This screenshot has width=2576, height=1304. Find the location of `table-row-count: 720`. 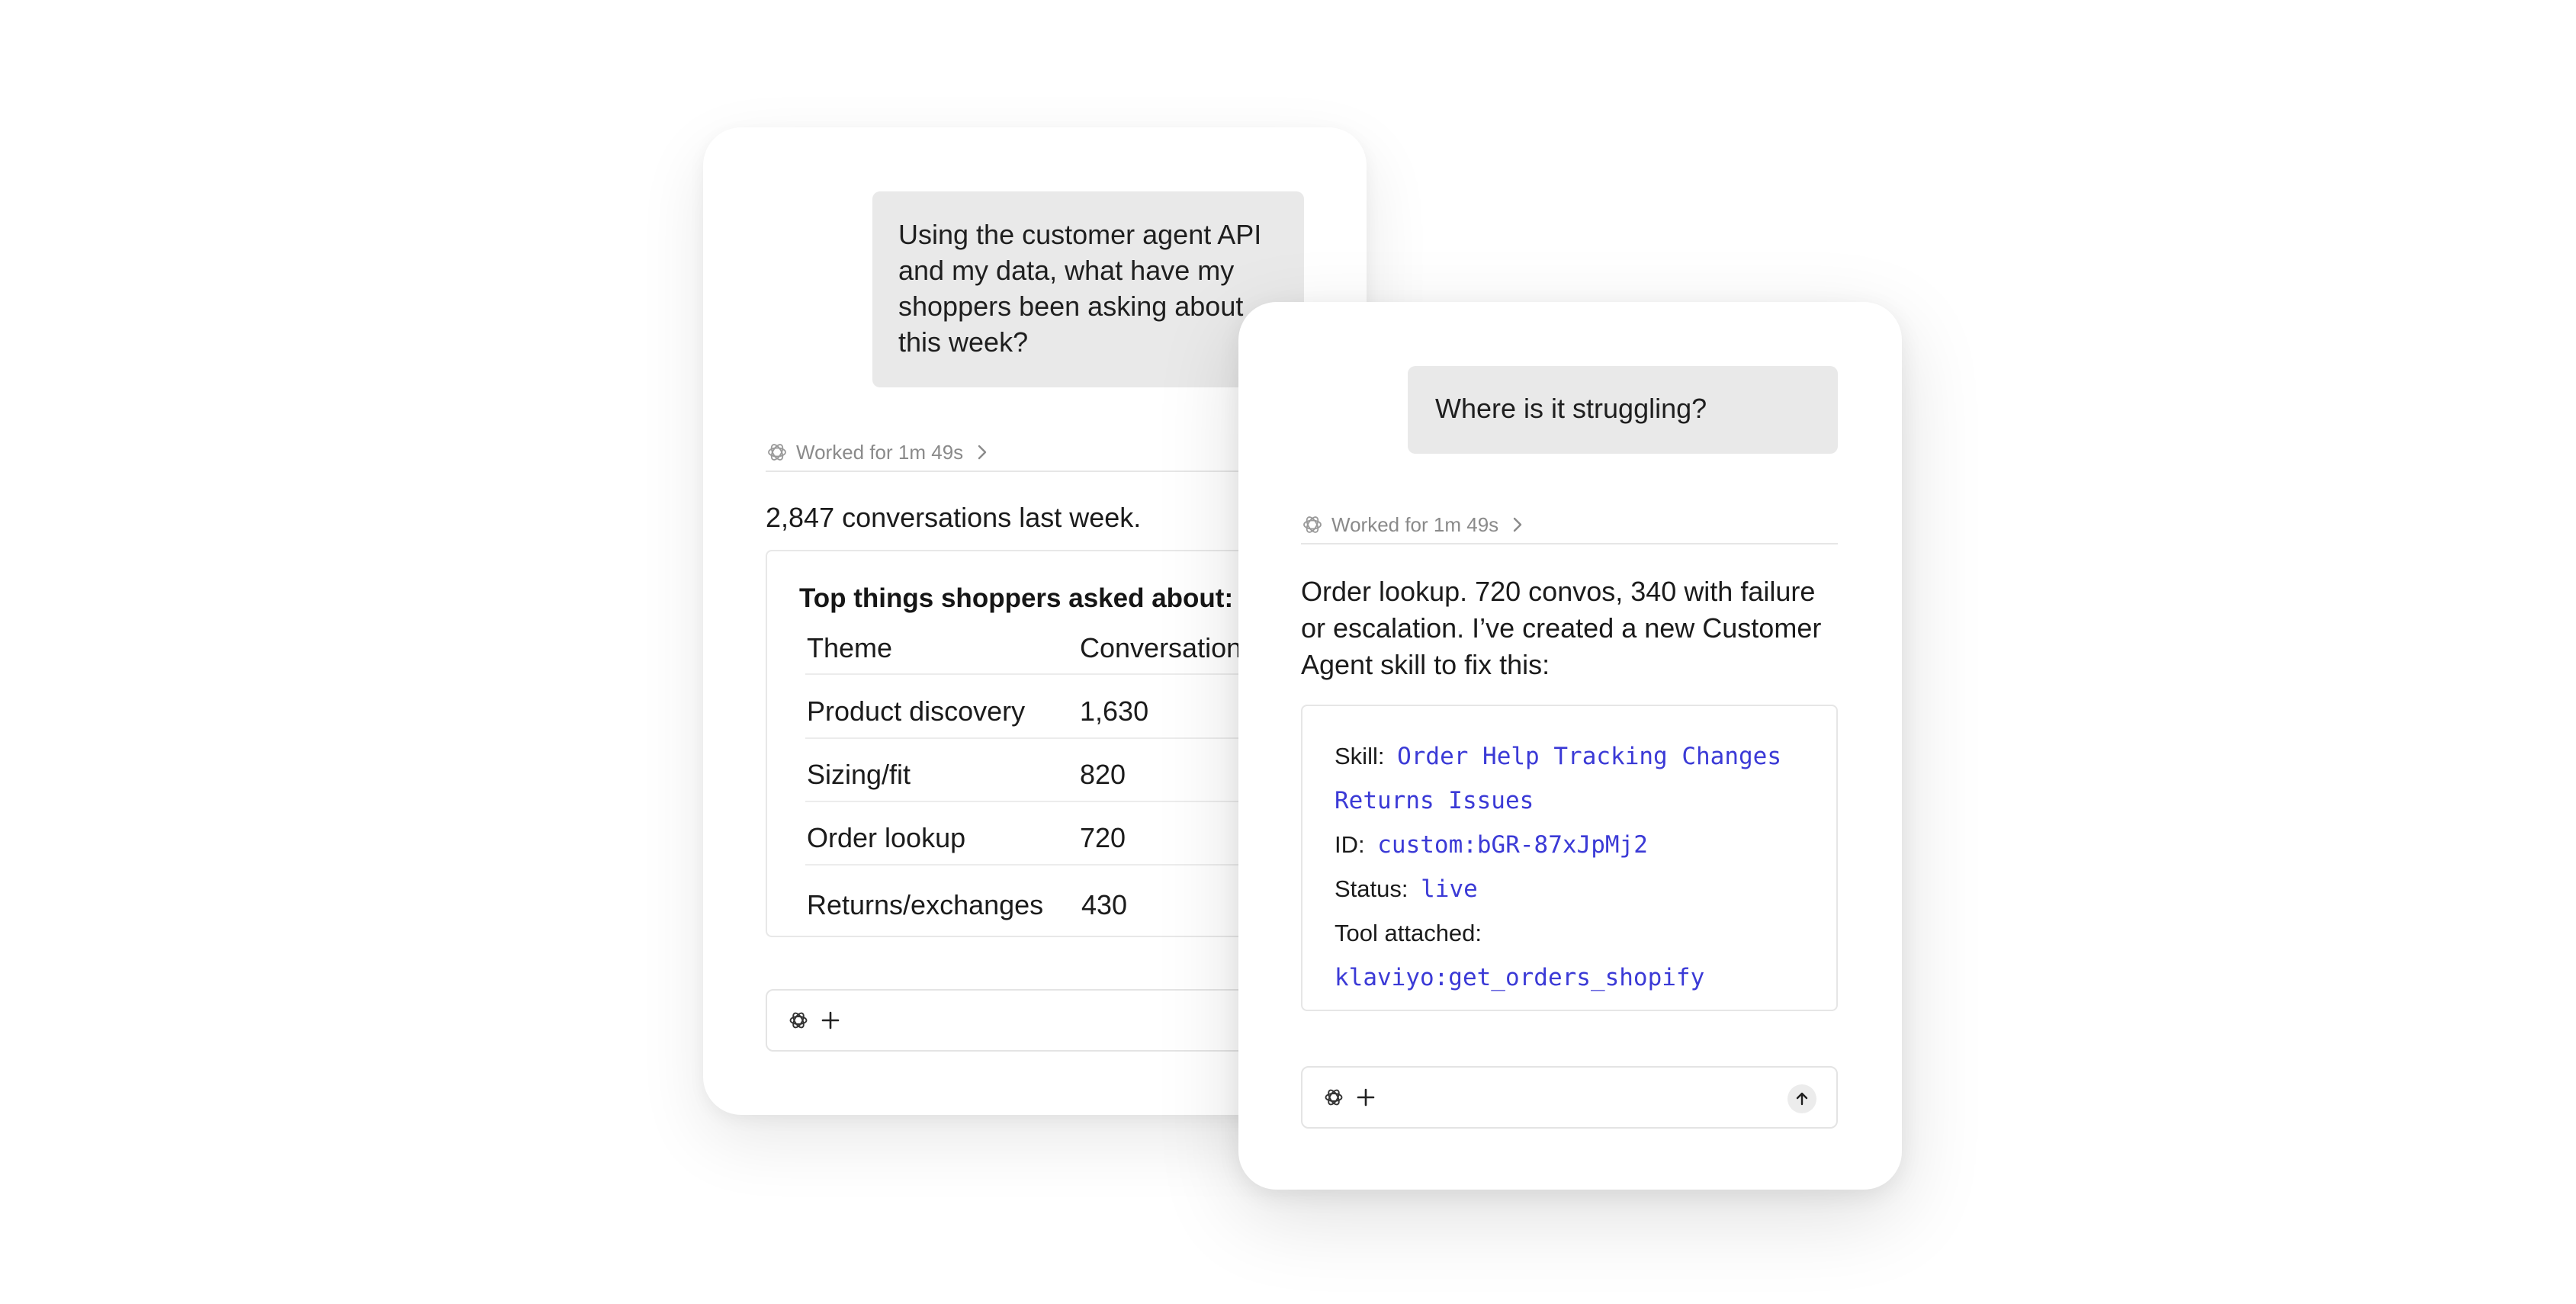

table-row-count: 720 is located at coordinates (1103, 837).